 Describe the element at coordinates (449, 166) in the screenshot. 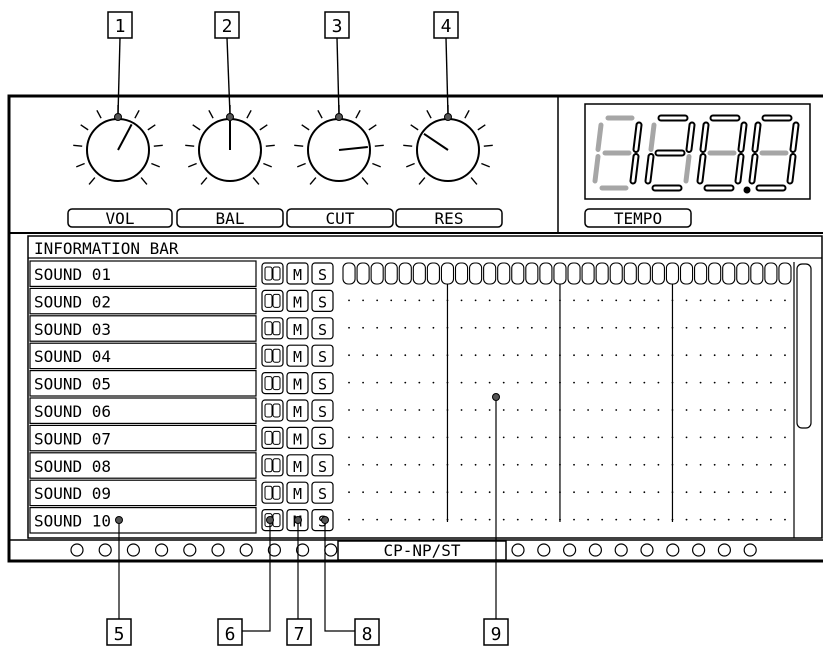

I see `knob-res: RES` at that location.